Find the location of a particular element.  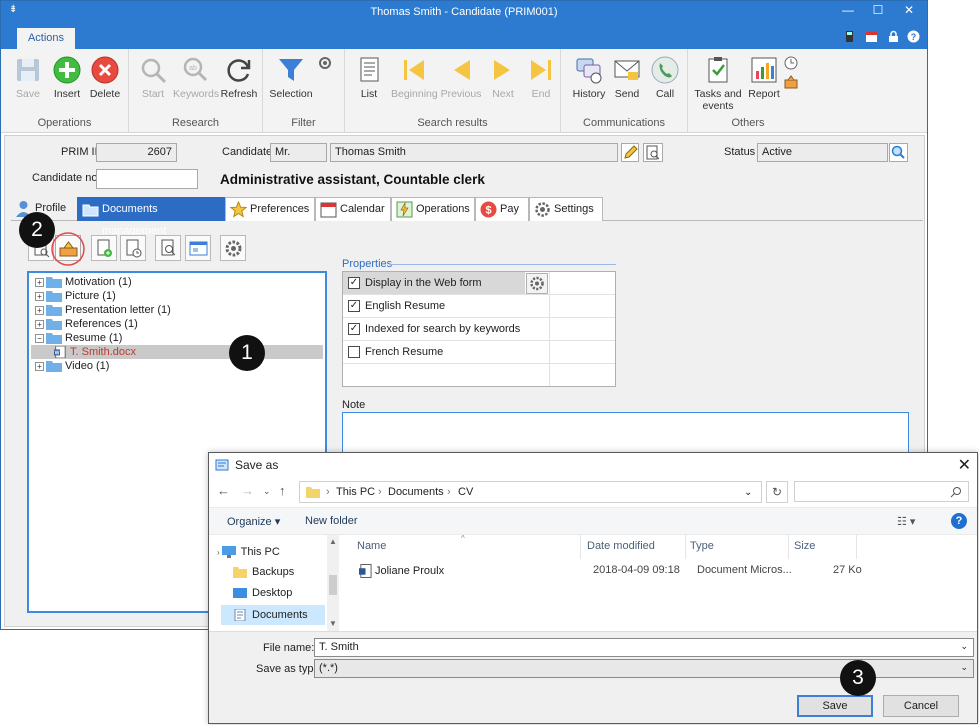

group-operations: Save Insert Delete Operations is located at coordinates (65, 91).